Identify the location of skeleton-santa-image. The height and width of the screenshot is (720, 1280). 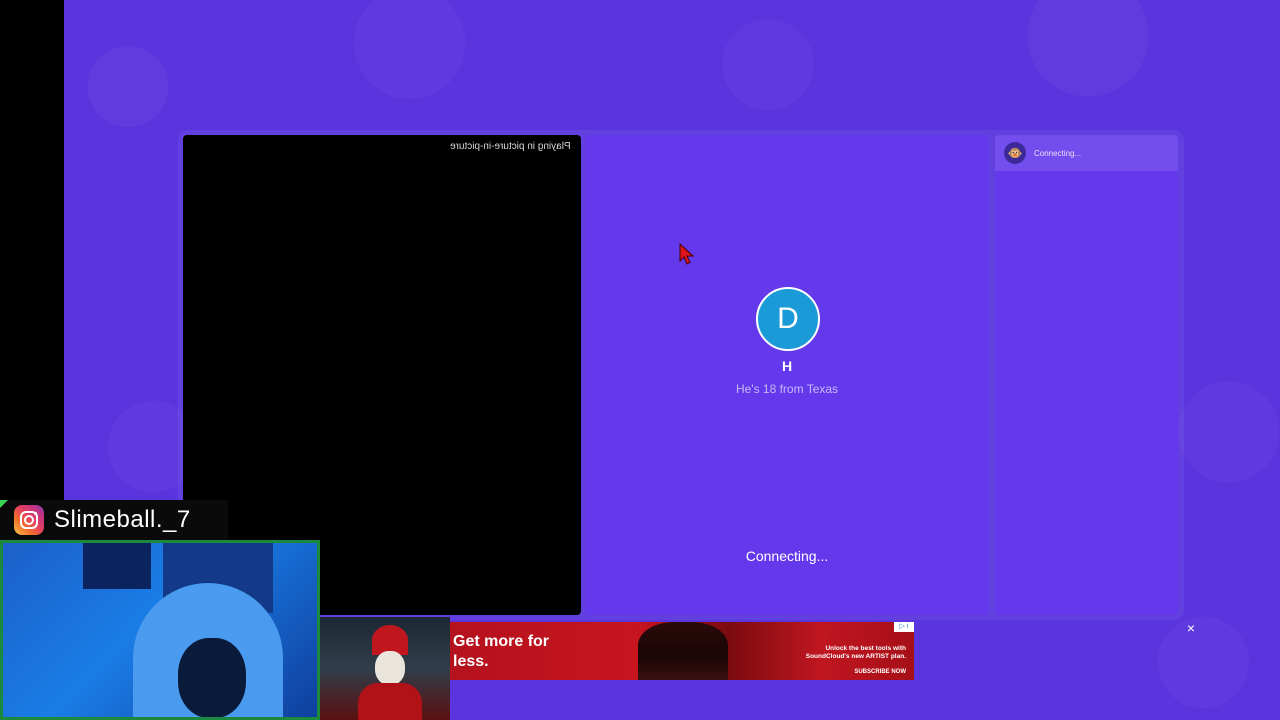
(385, 668).